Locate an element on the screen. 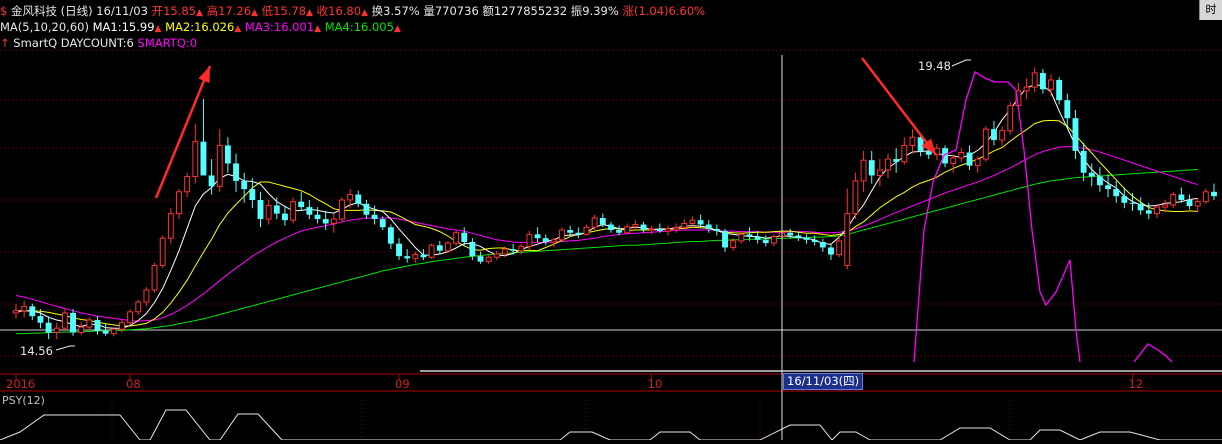 The height and width of the screenshot is (444, 1222). cursor-date-label: 16/11/03(四) is located at coordinates (823, 381).